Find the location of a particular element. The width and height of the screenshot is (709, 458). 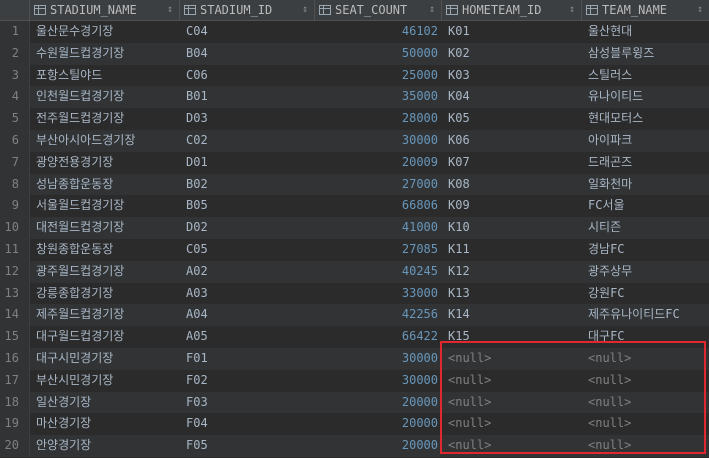

cell-hometeam-id: K02 is located at coordinates (512, 54).